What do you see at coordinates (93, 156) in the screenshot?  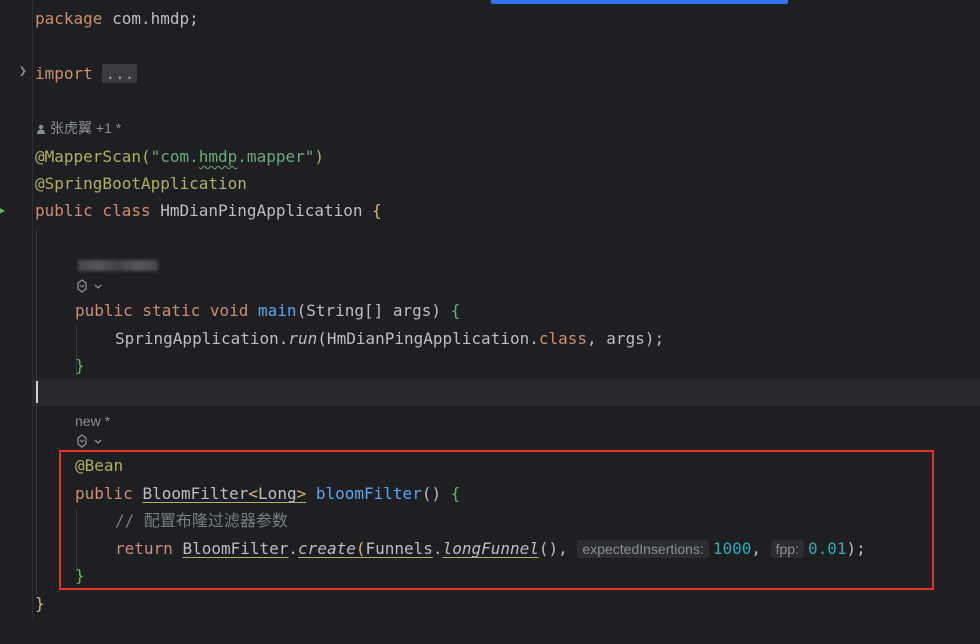 I see `annotation: @MapperScan(` at bounding box center [93, 156].